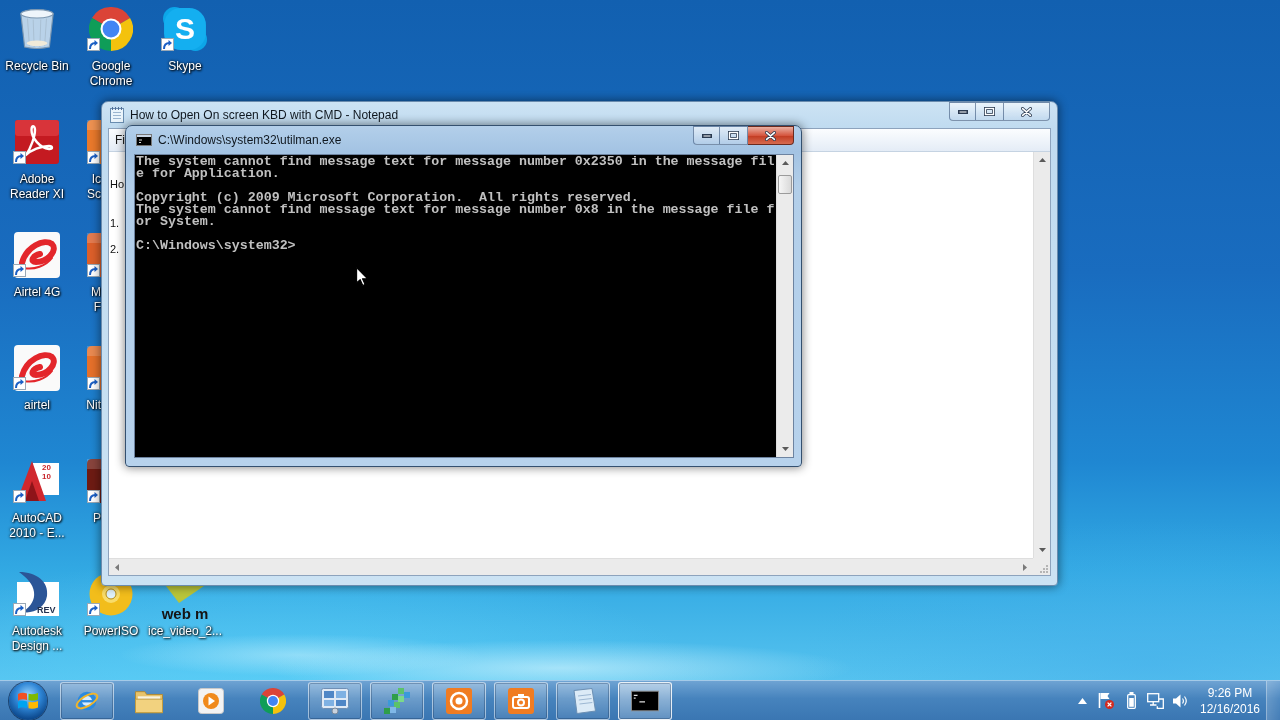  I want to click on cubes-icon, so click(397, 700).